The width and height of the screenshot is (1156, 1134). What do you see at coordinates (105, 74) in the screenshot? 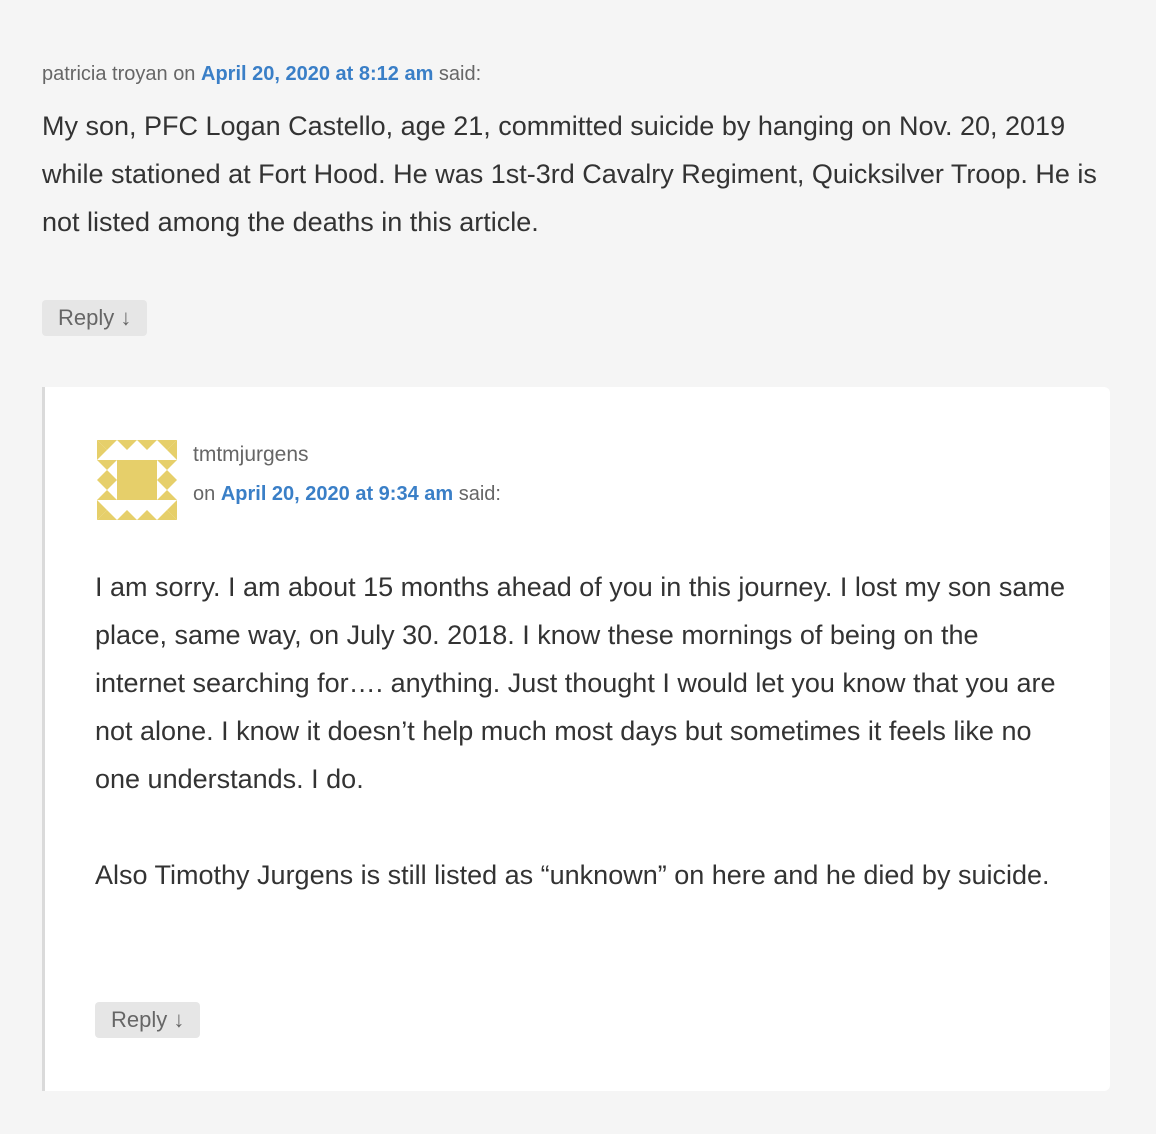
I see `comment-author: patricia troyan` at bounding box center [105, 74].